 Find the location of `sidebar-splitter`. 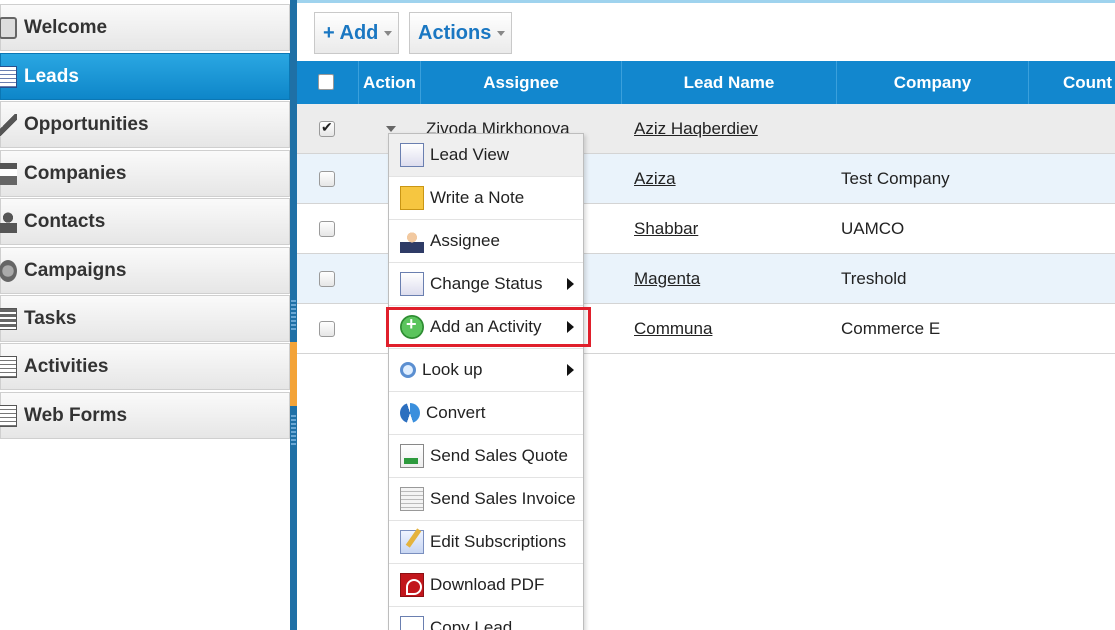

sidebar-splitter is located at coordinates (293, 315).